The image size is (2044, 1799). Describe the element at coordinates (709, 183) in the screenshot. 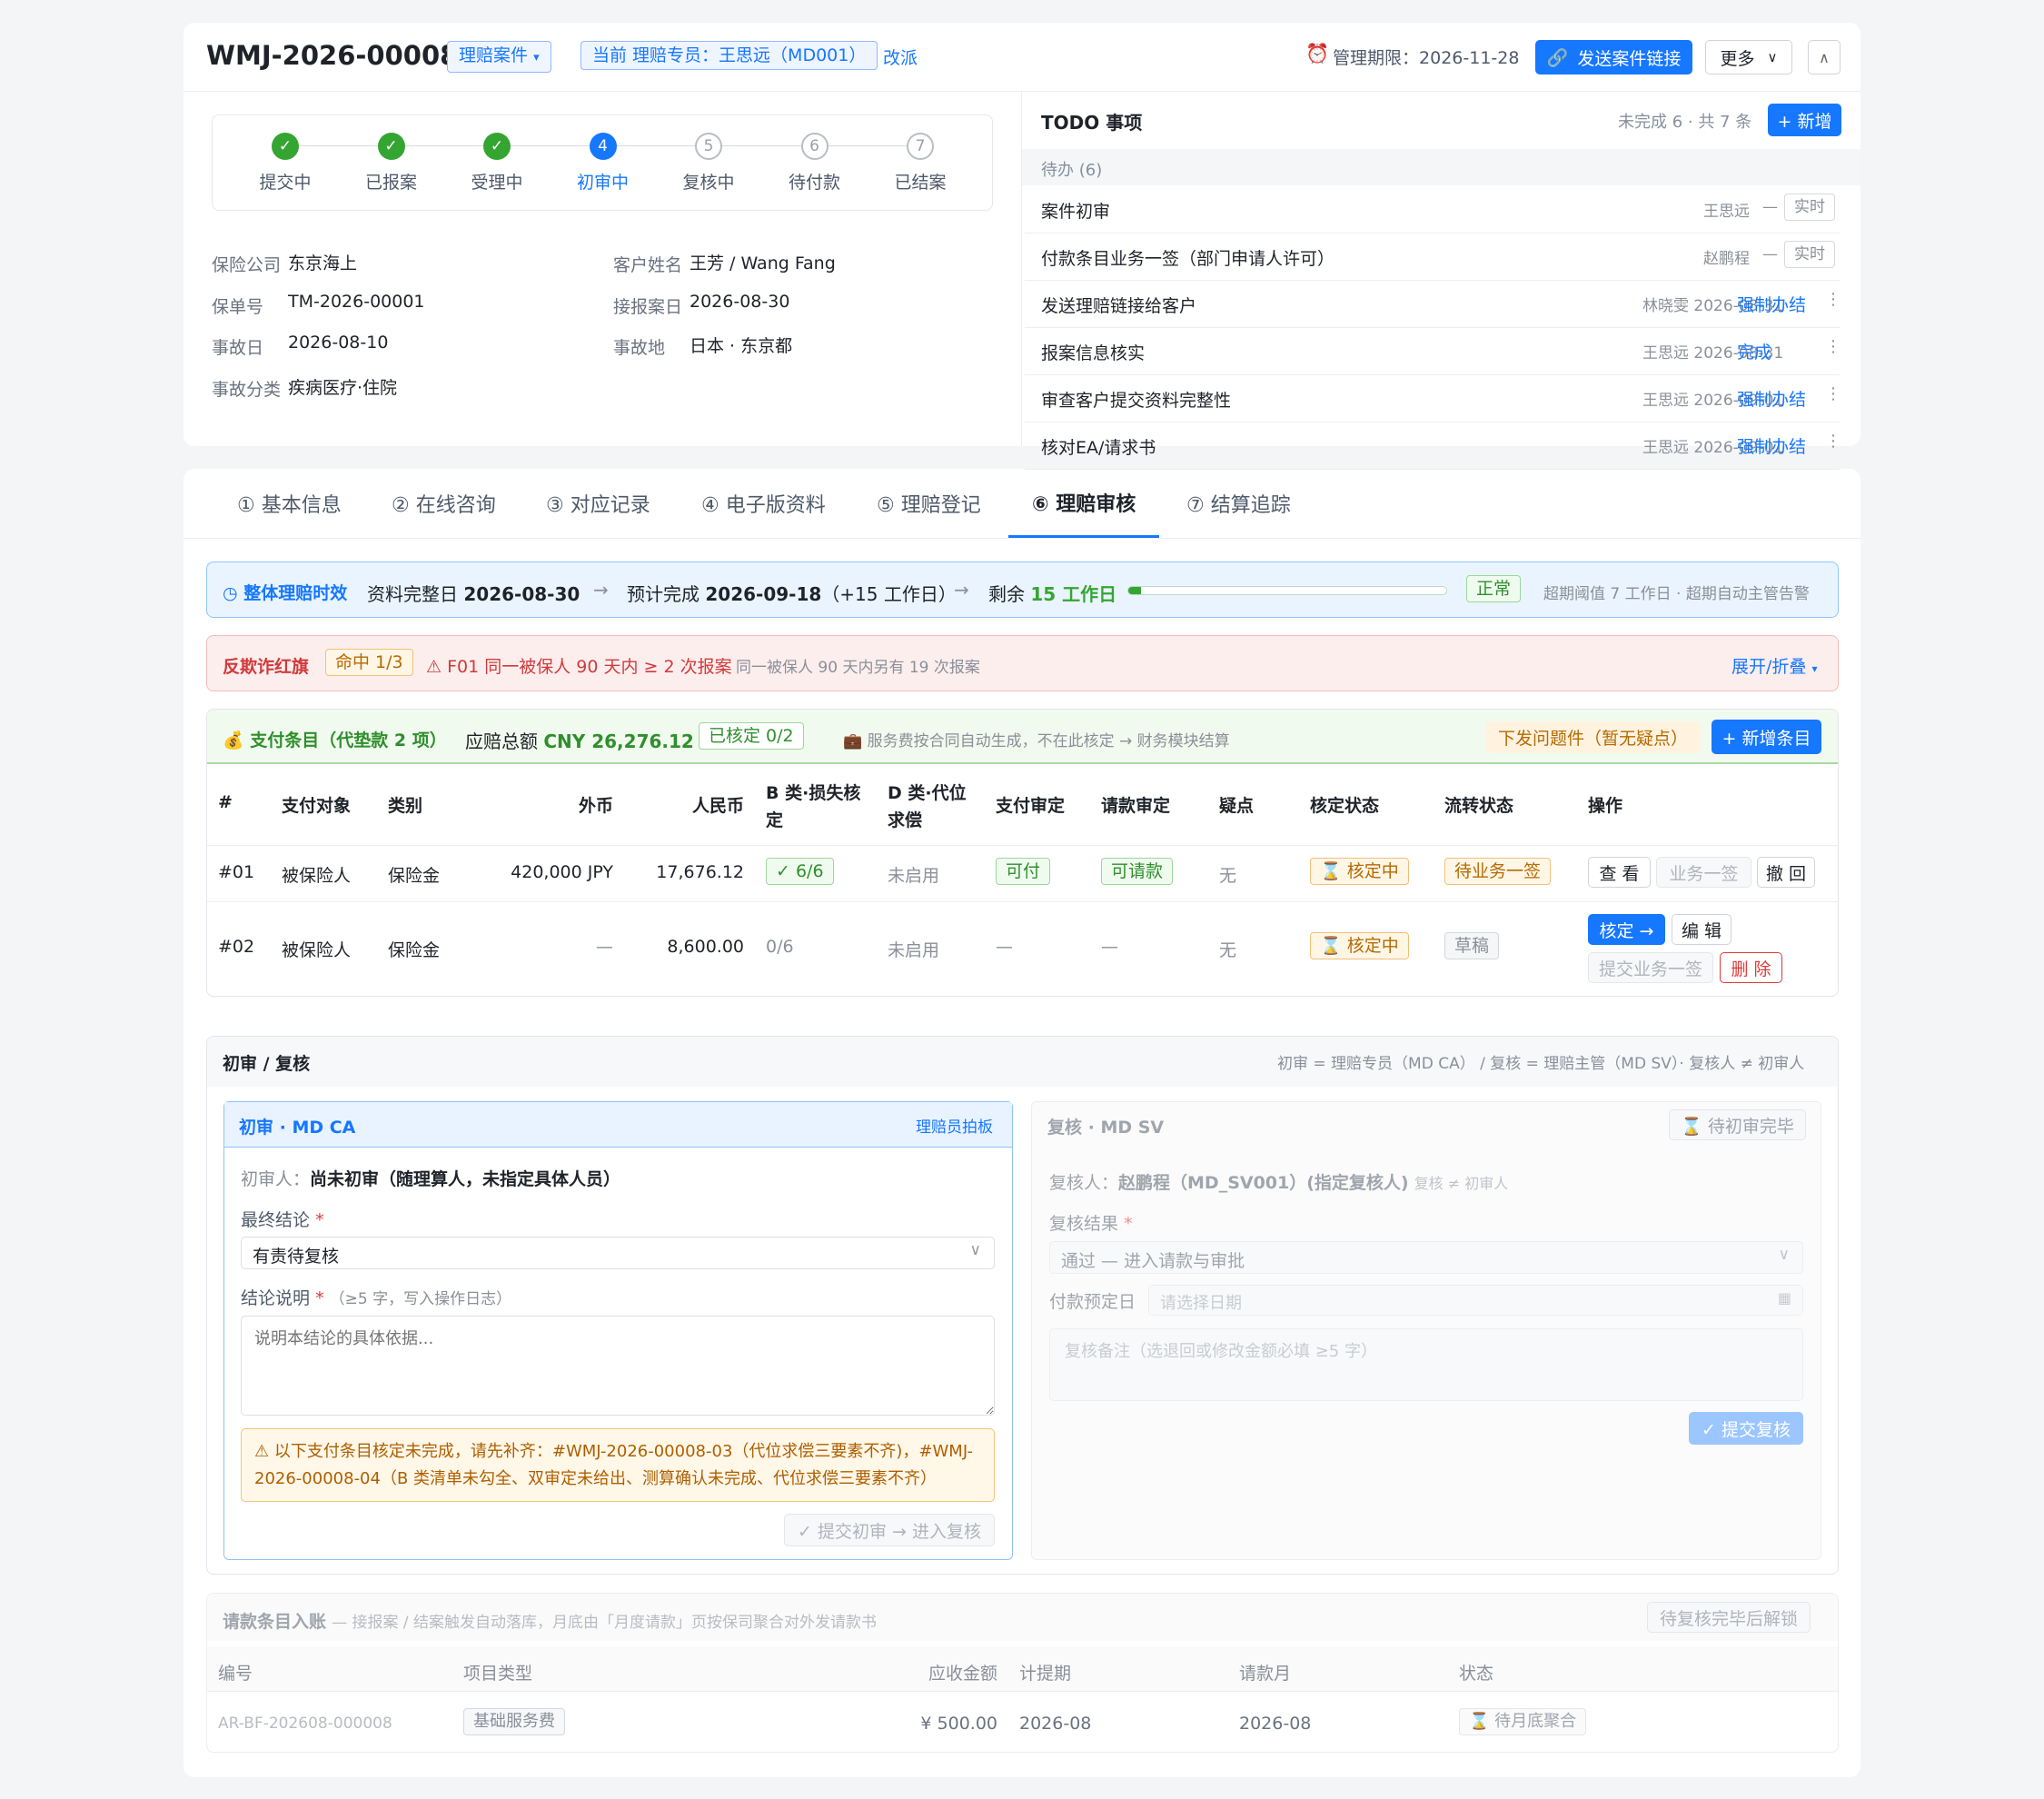

I see `step-label: 复核中` at that location.